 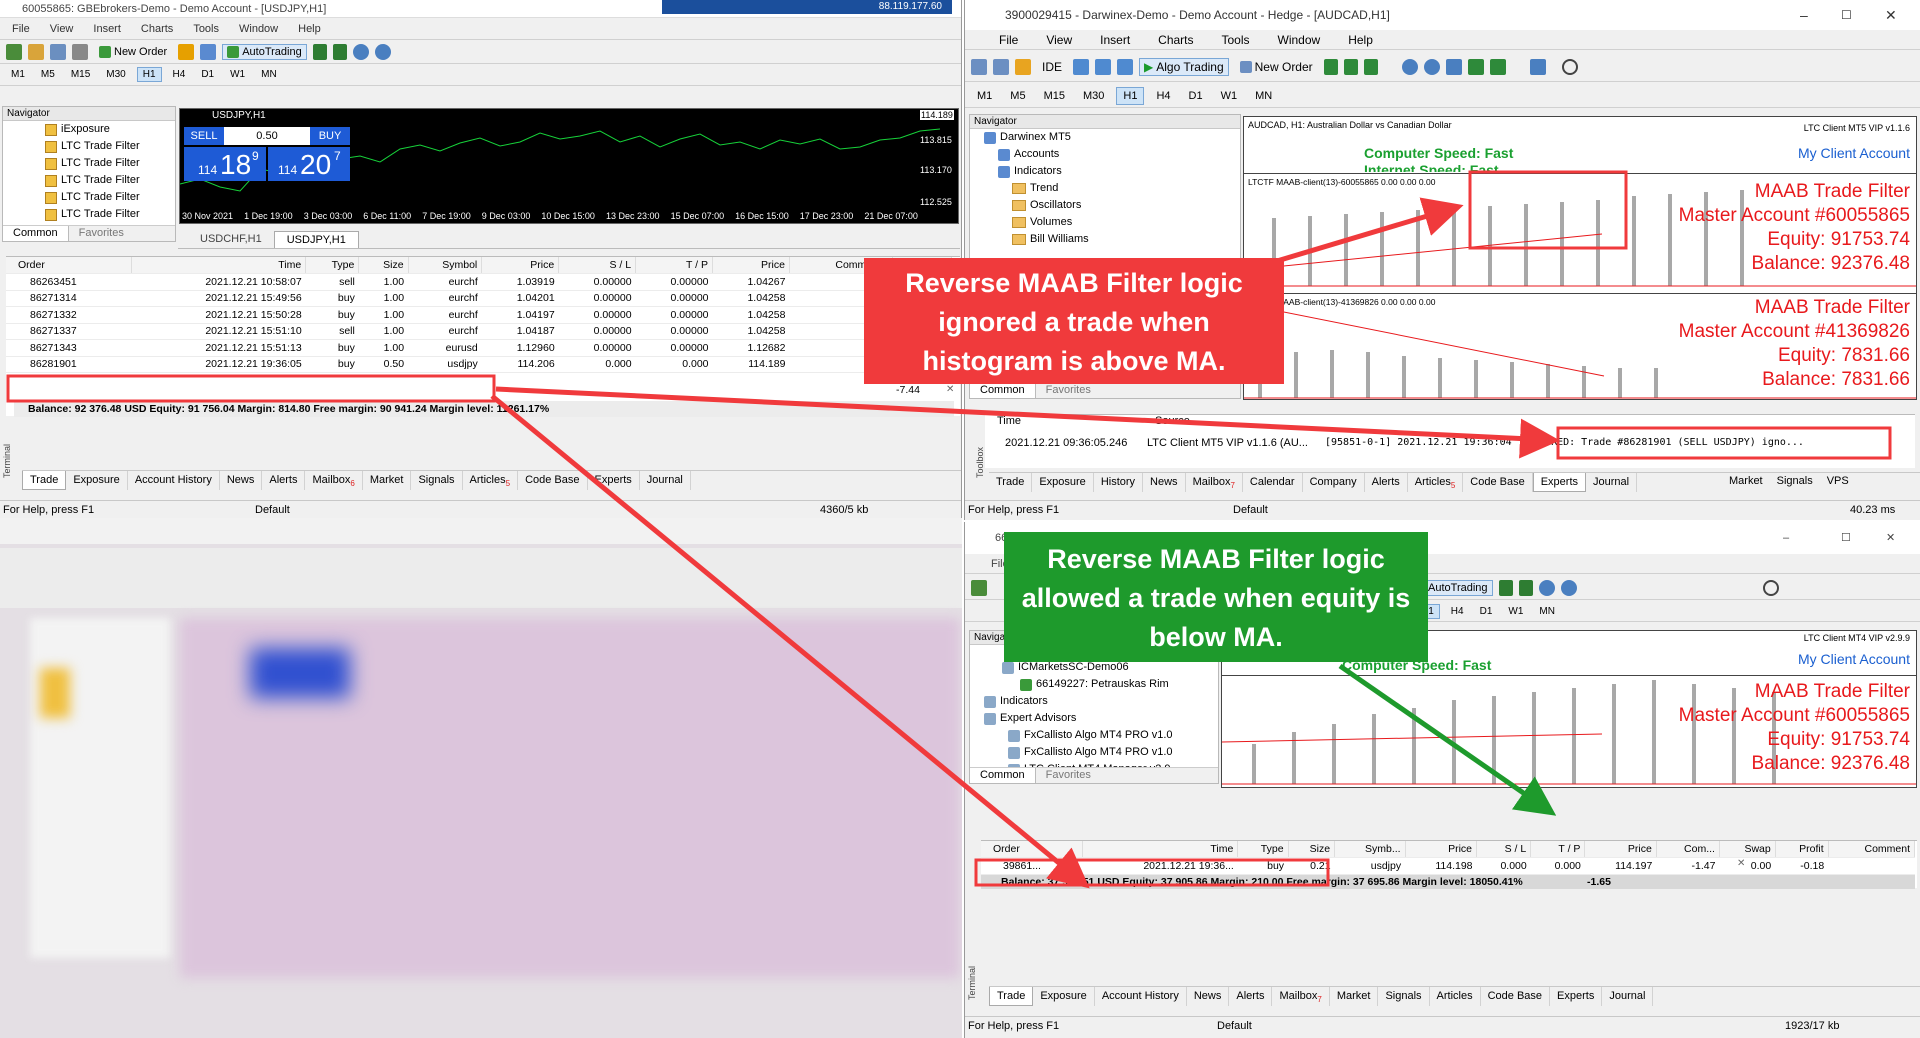 What do you see at coordinates (1109, 239) in the screenshot?
I see `navigator-item: Bill Williams` at bounding box center [1109, 239].